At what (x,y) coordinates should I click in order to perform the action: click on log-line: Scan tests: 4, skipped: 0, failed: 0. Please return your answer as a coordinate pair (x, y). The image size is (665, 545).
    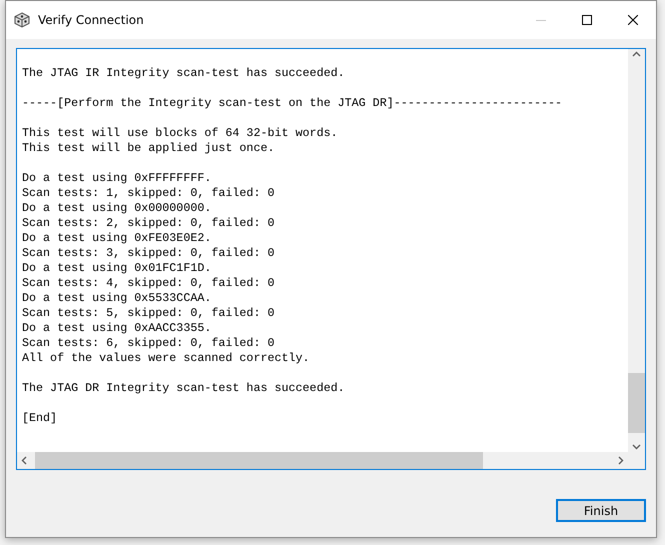
    Looking at the image, I should click on (149, 283).